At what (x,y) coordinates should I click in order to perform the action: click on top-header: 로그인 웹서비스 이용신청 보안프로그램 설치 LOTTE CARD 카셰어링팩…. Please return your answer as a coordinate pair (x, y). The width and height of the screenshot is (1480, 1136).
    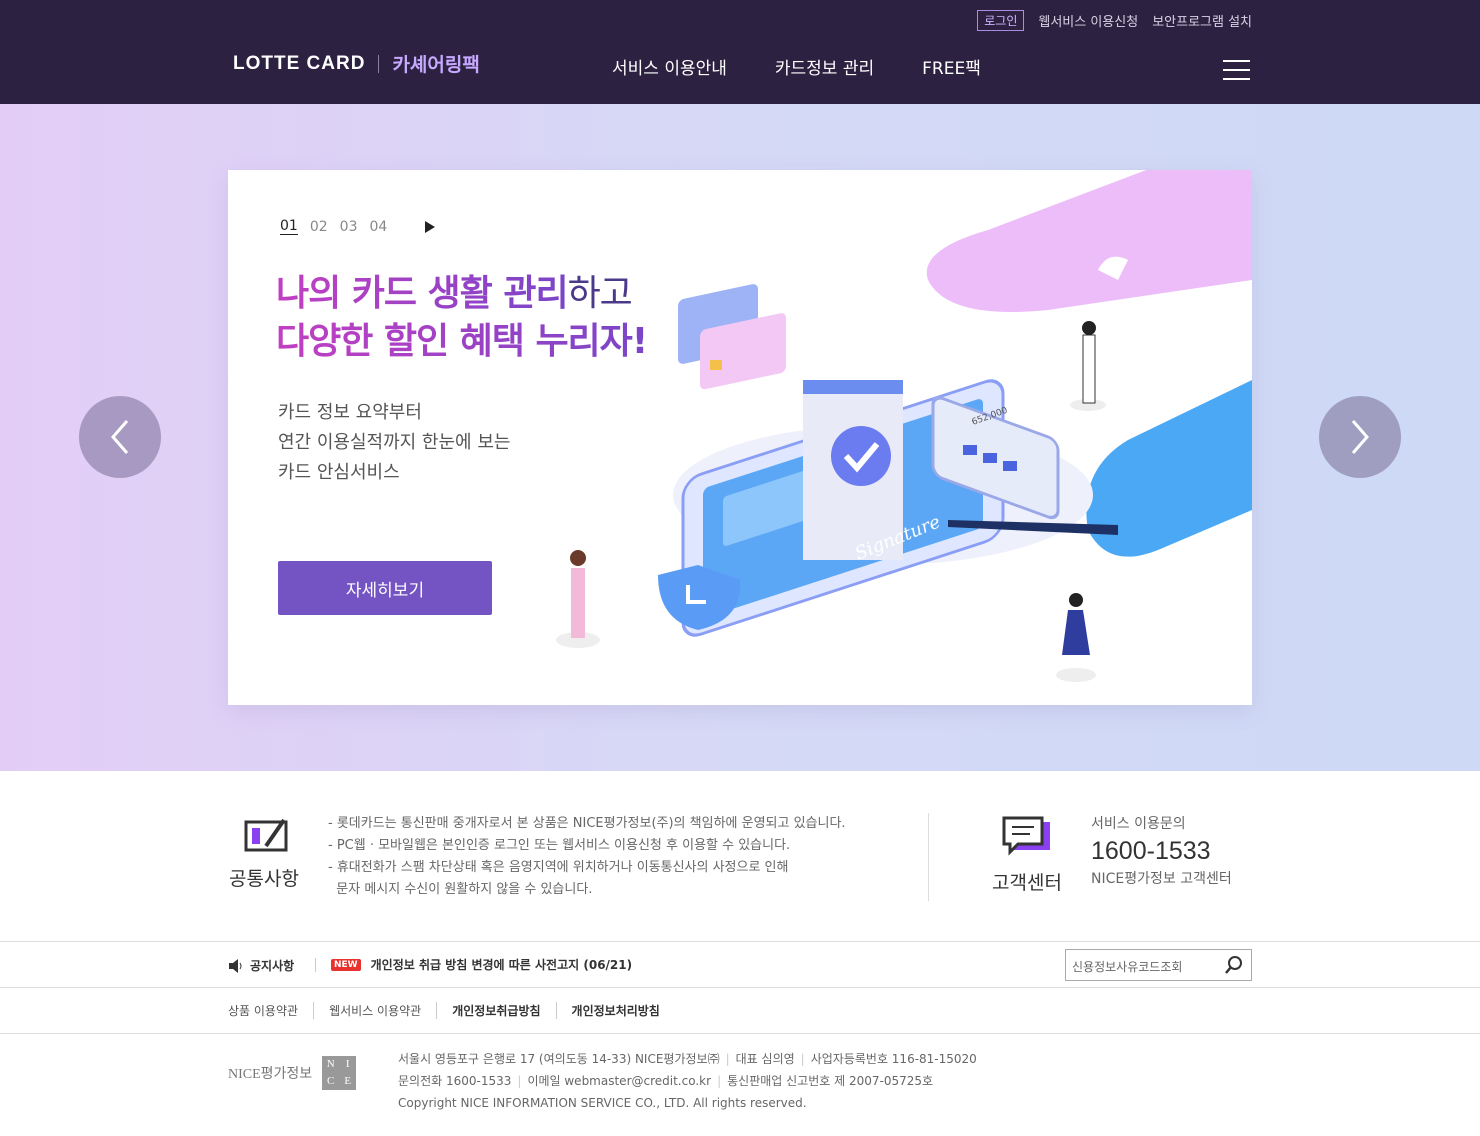
    Looking at the image, I should click on (740, 52).